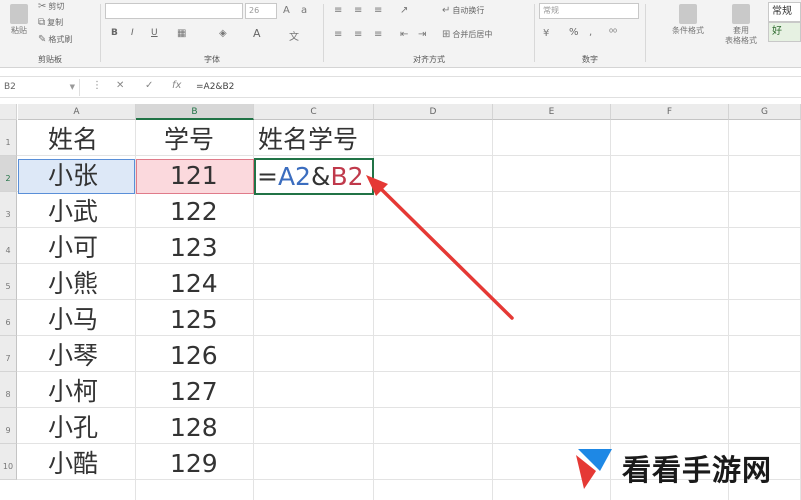 This screenshot has width=801, height=500. I want to click on row-header-10: 10, so click(8, 462).